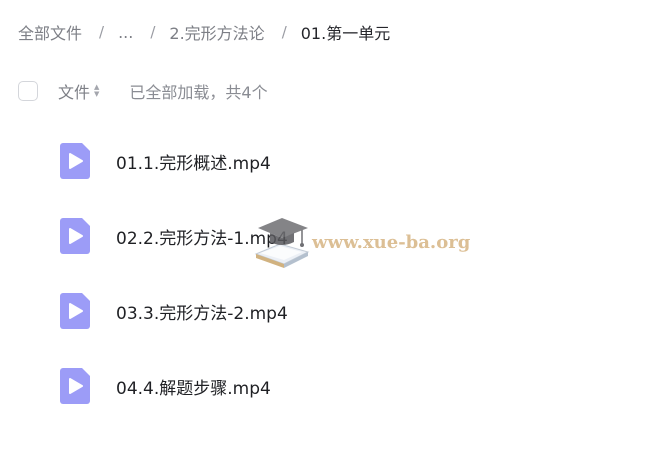 The image size is (655, 454). What do you see at coordinates (345, 33) in the screenshot?
I see `breadcrumb-item-current: 01.第一单元` at bounding box center [345, 33].